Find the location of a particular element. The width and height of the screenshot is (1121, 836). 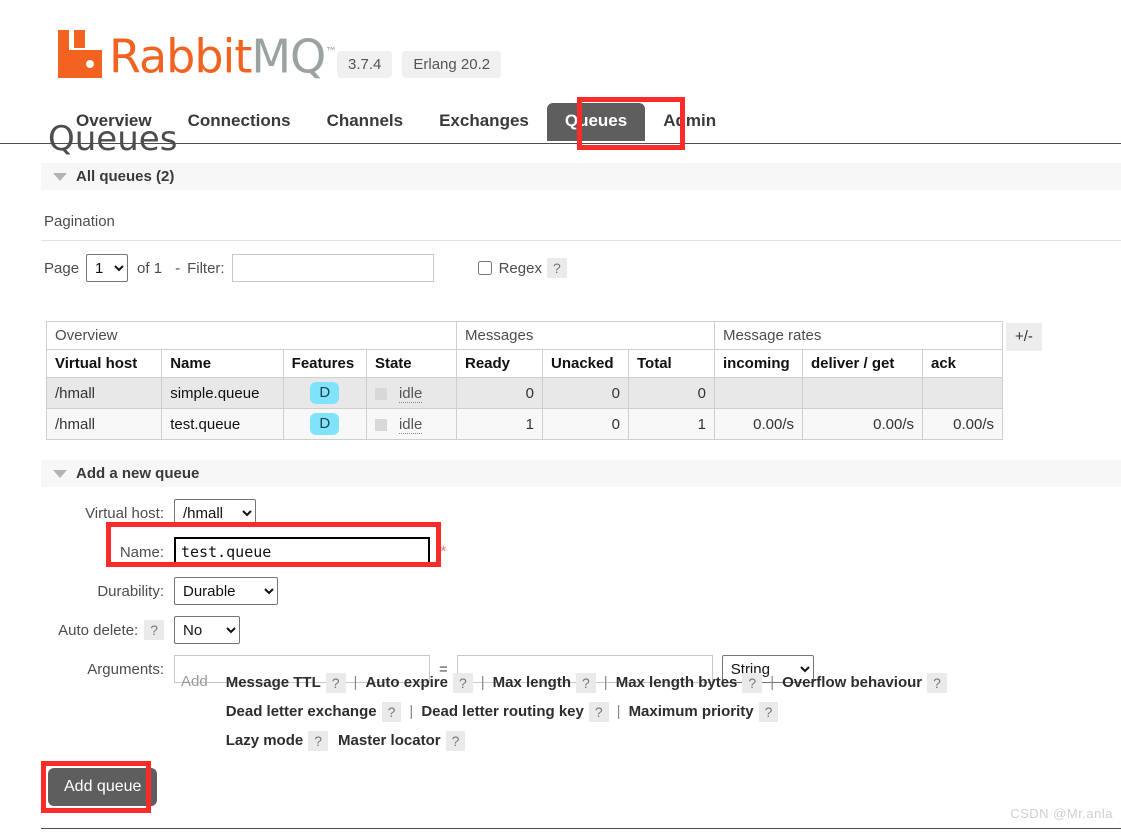

state-indicator-icon is located at coordinates (380, 393).